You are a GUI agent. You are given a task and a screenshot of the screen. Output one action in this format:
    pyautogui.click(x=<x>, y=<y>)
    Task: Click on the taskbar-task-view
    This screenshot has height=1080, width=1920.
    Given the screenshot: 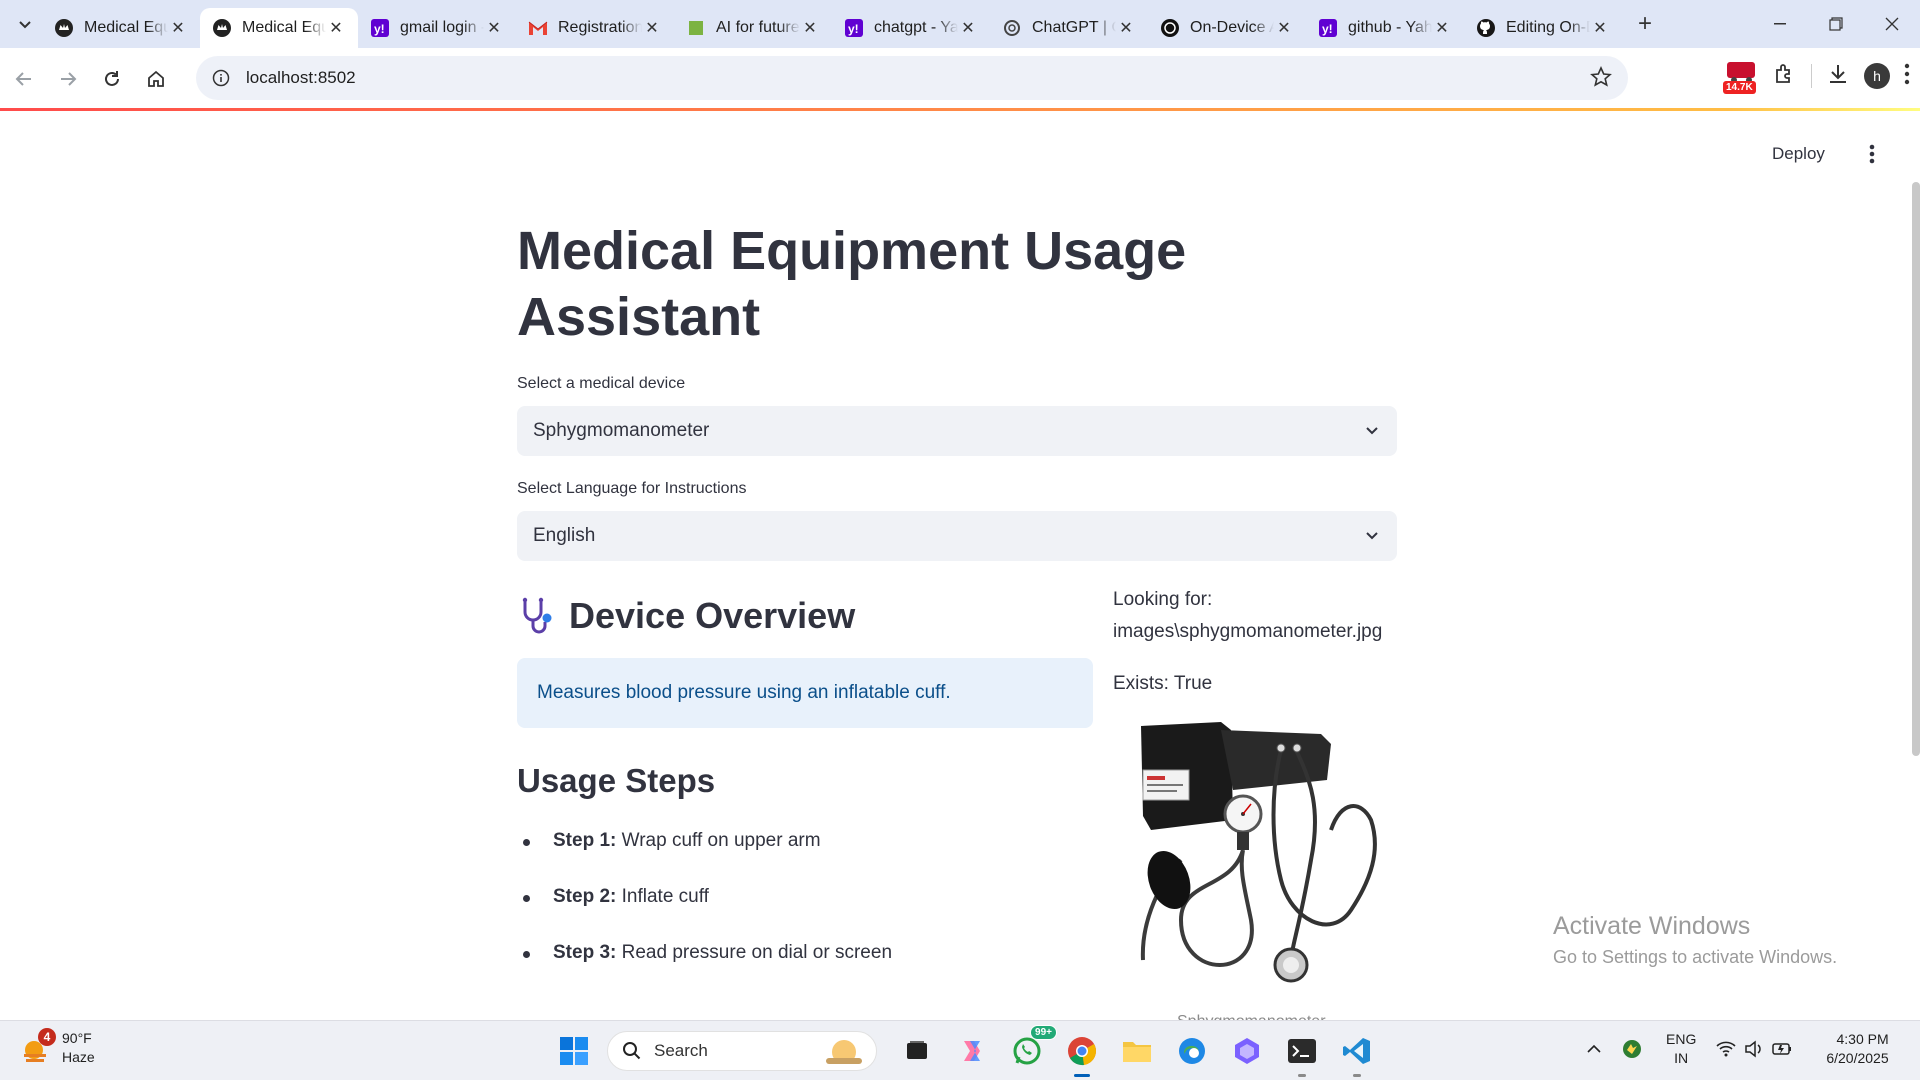 What is the action you would take?
    pyautogui.click(x=917, y=1051)
    